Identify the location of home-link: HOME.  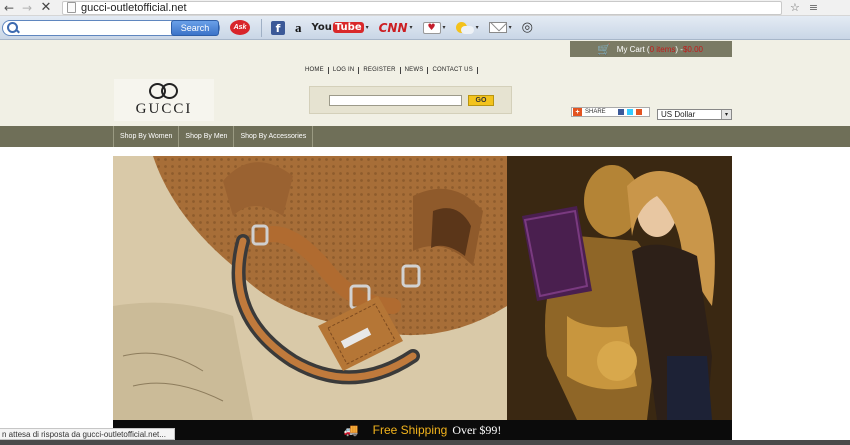
(317, 70).